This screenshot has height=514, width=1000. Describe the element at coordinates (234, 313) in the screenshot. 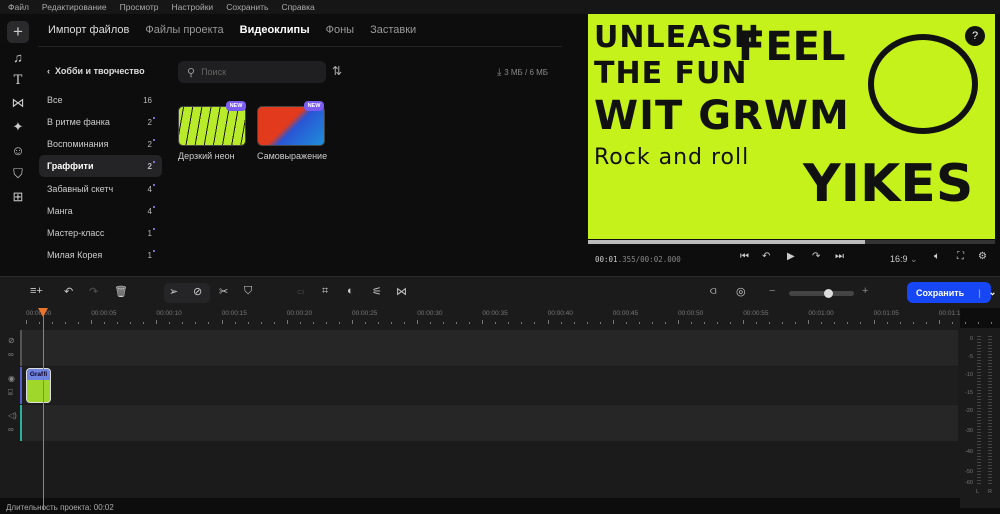

I see `ruler-label: 00:00:15` at that location.